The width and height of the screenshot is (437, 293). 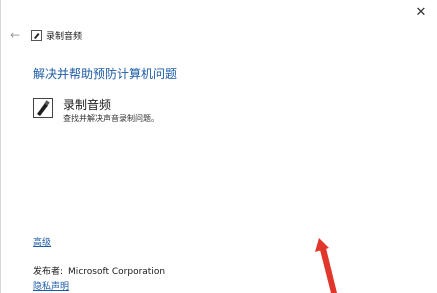 I want to click on page-heading: 解决并帮助预防计算机问题, so click(x=105, y=74).